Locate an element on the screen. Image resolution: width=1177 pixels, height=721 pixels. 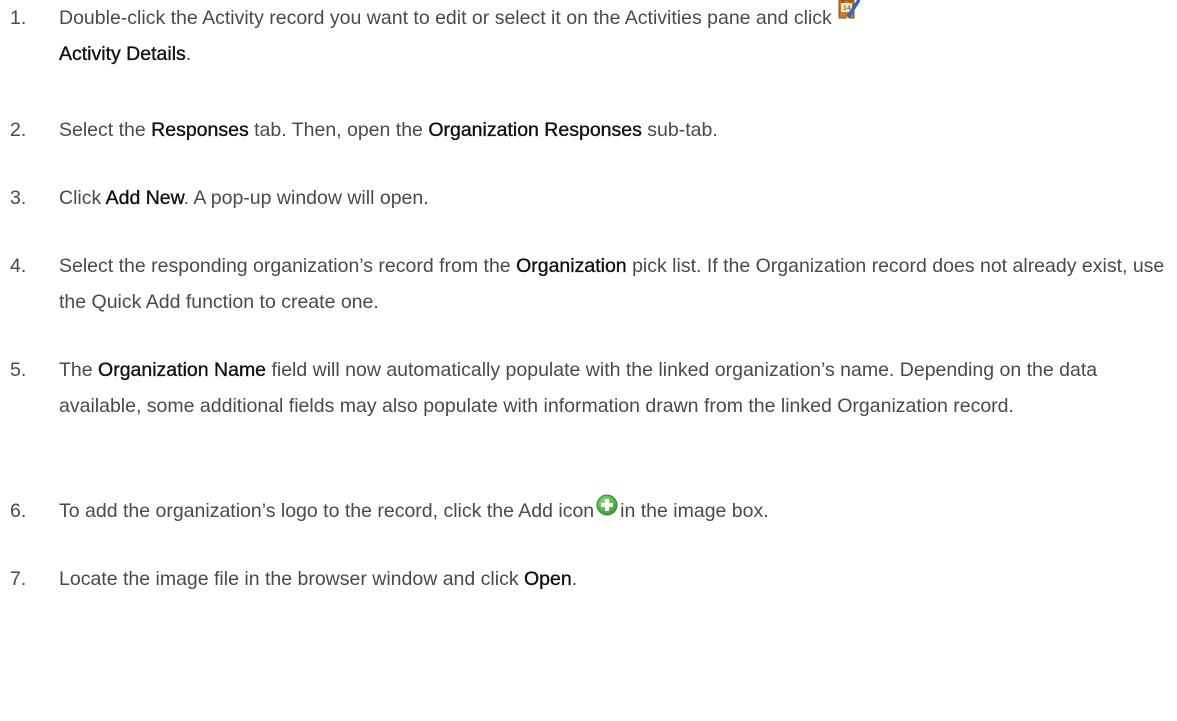
open-button-label: Open is located at coordinates (548, 579).